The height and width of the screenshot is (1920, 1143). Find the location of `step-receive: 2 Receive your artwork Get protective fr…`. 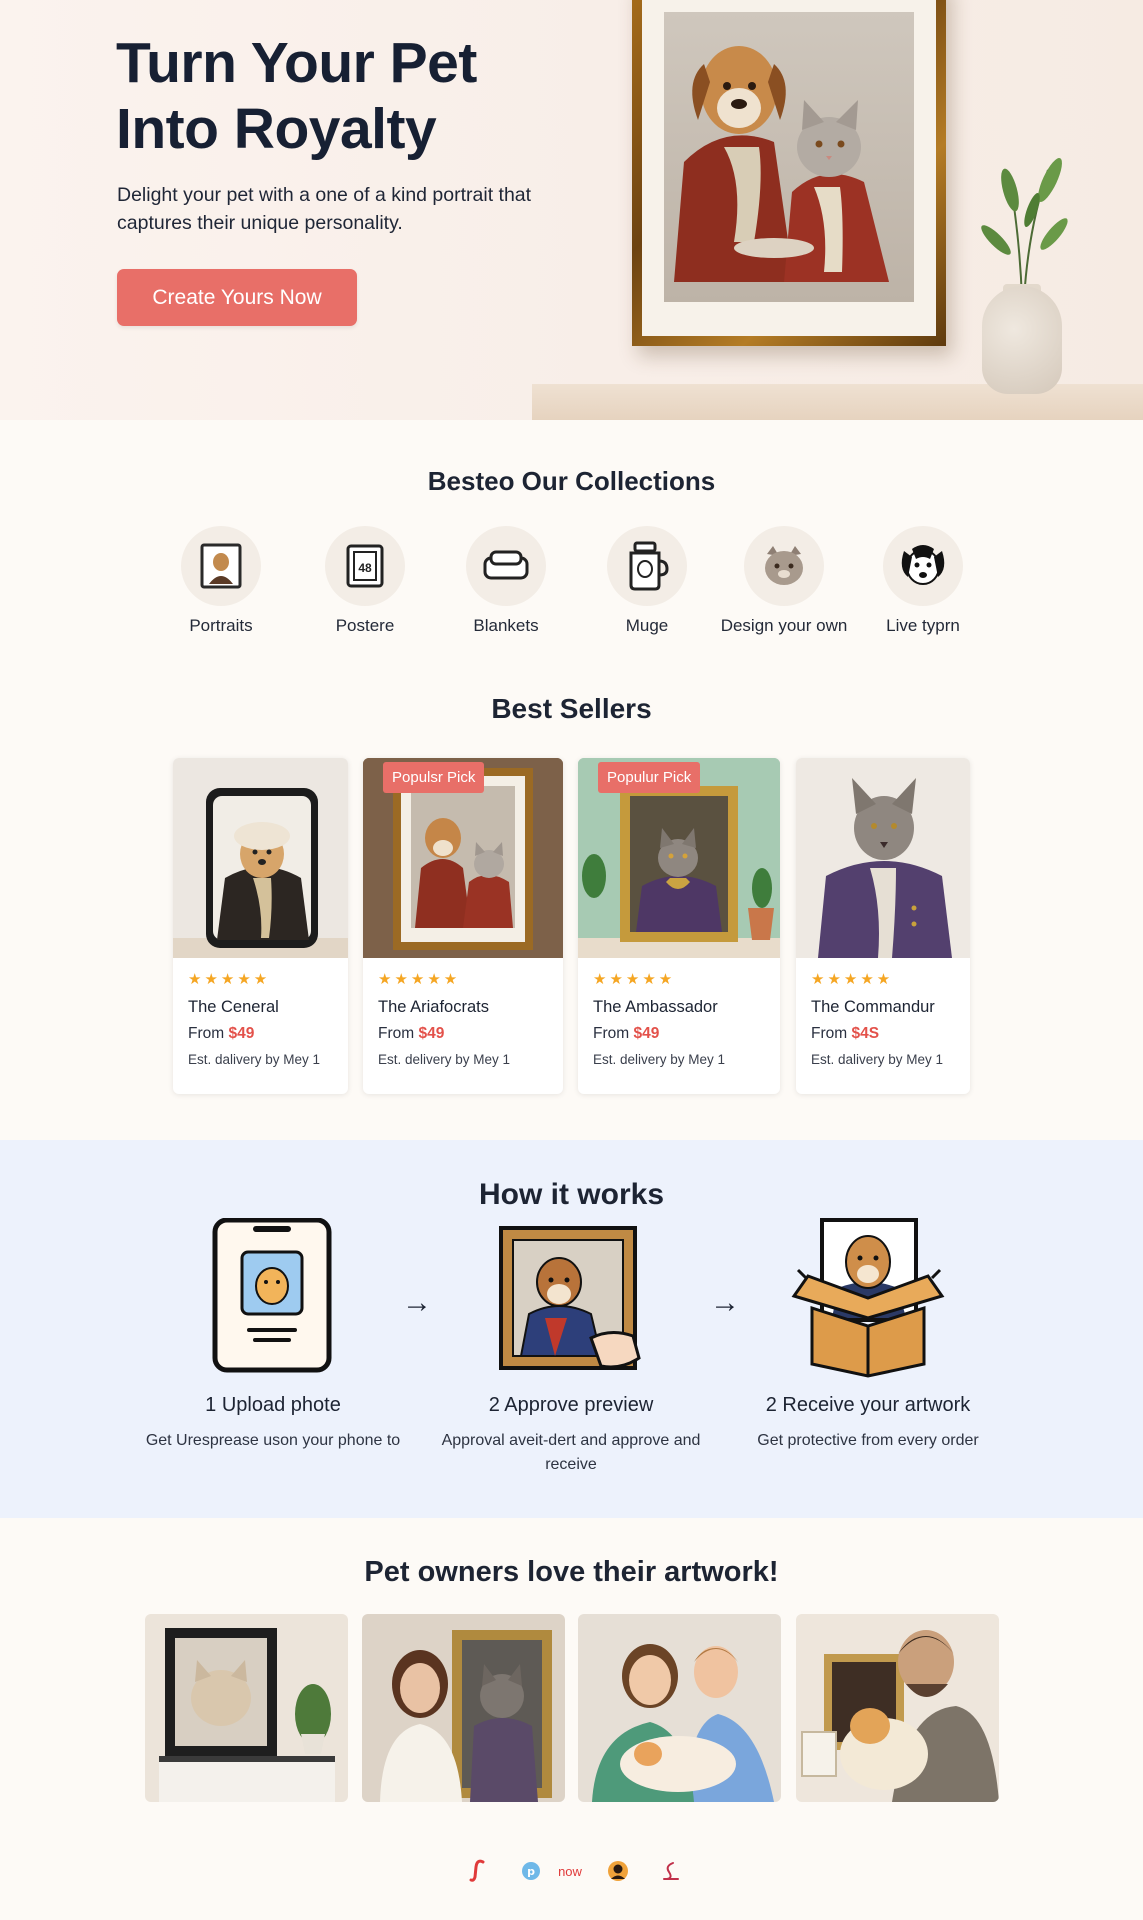

step-receive: 2 Receive your artwork Get protective fr… is located at coordinates (868, 1335).